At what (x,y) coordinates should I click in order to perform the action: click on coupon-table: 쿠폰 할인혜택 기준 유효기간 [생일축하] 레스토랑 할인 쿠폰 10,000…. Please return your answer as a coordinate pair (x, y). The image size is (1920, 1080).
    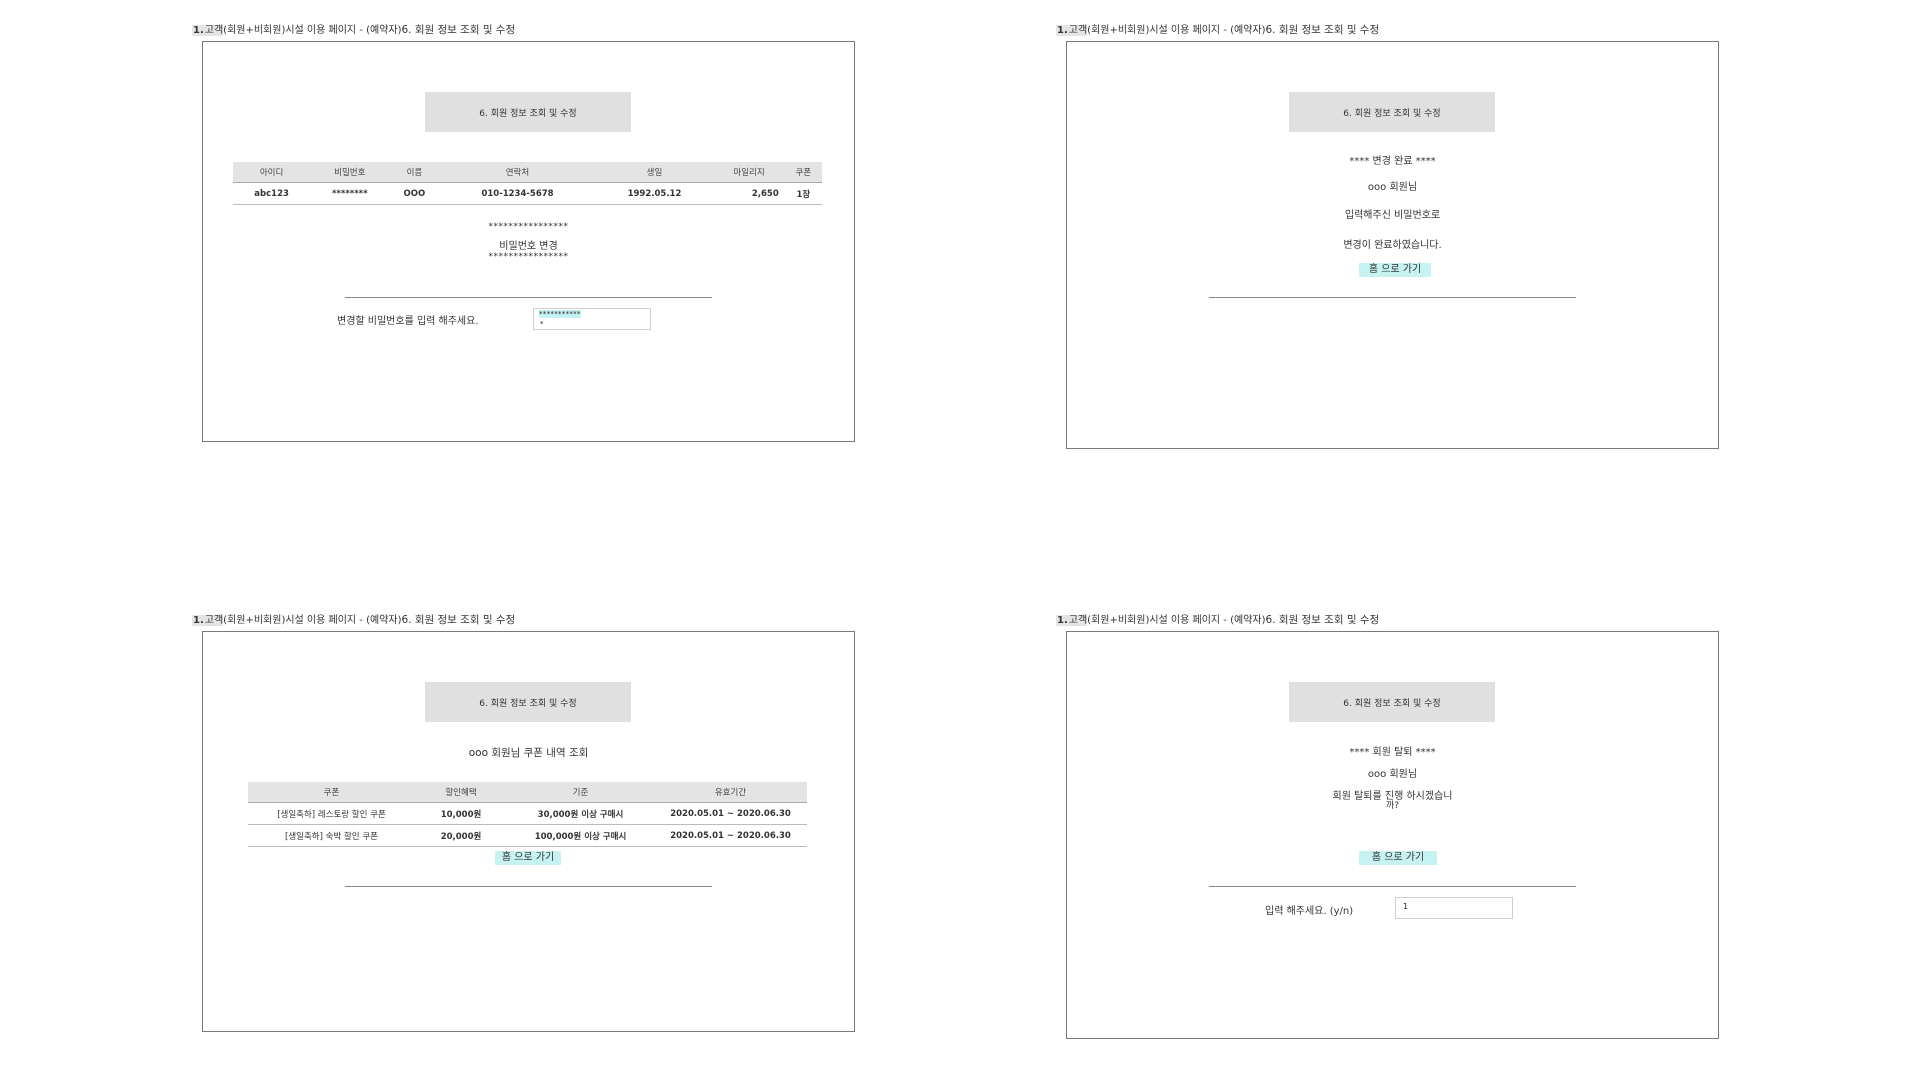
    Looking at the image, I should click on (527, 814).